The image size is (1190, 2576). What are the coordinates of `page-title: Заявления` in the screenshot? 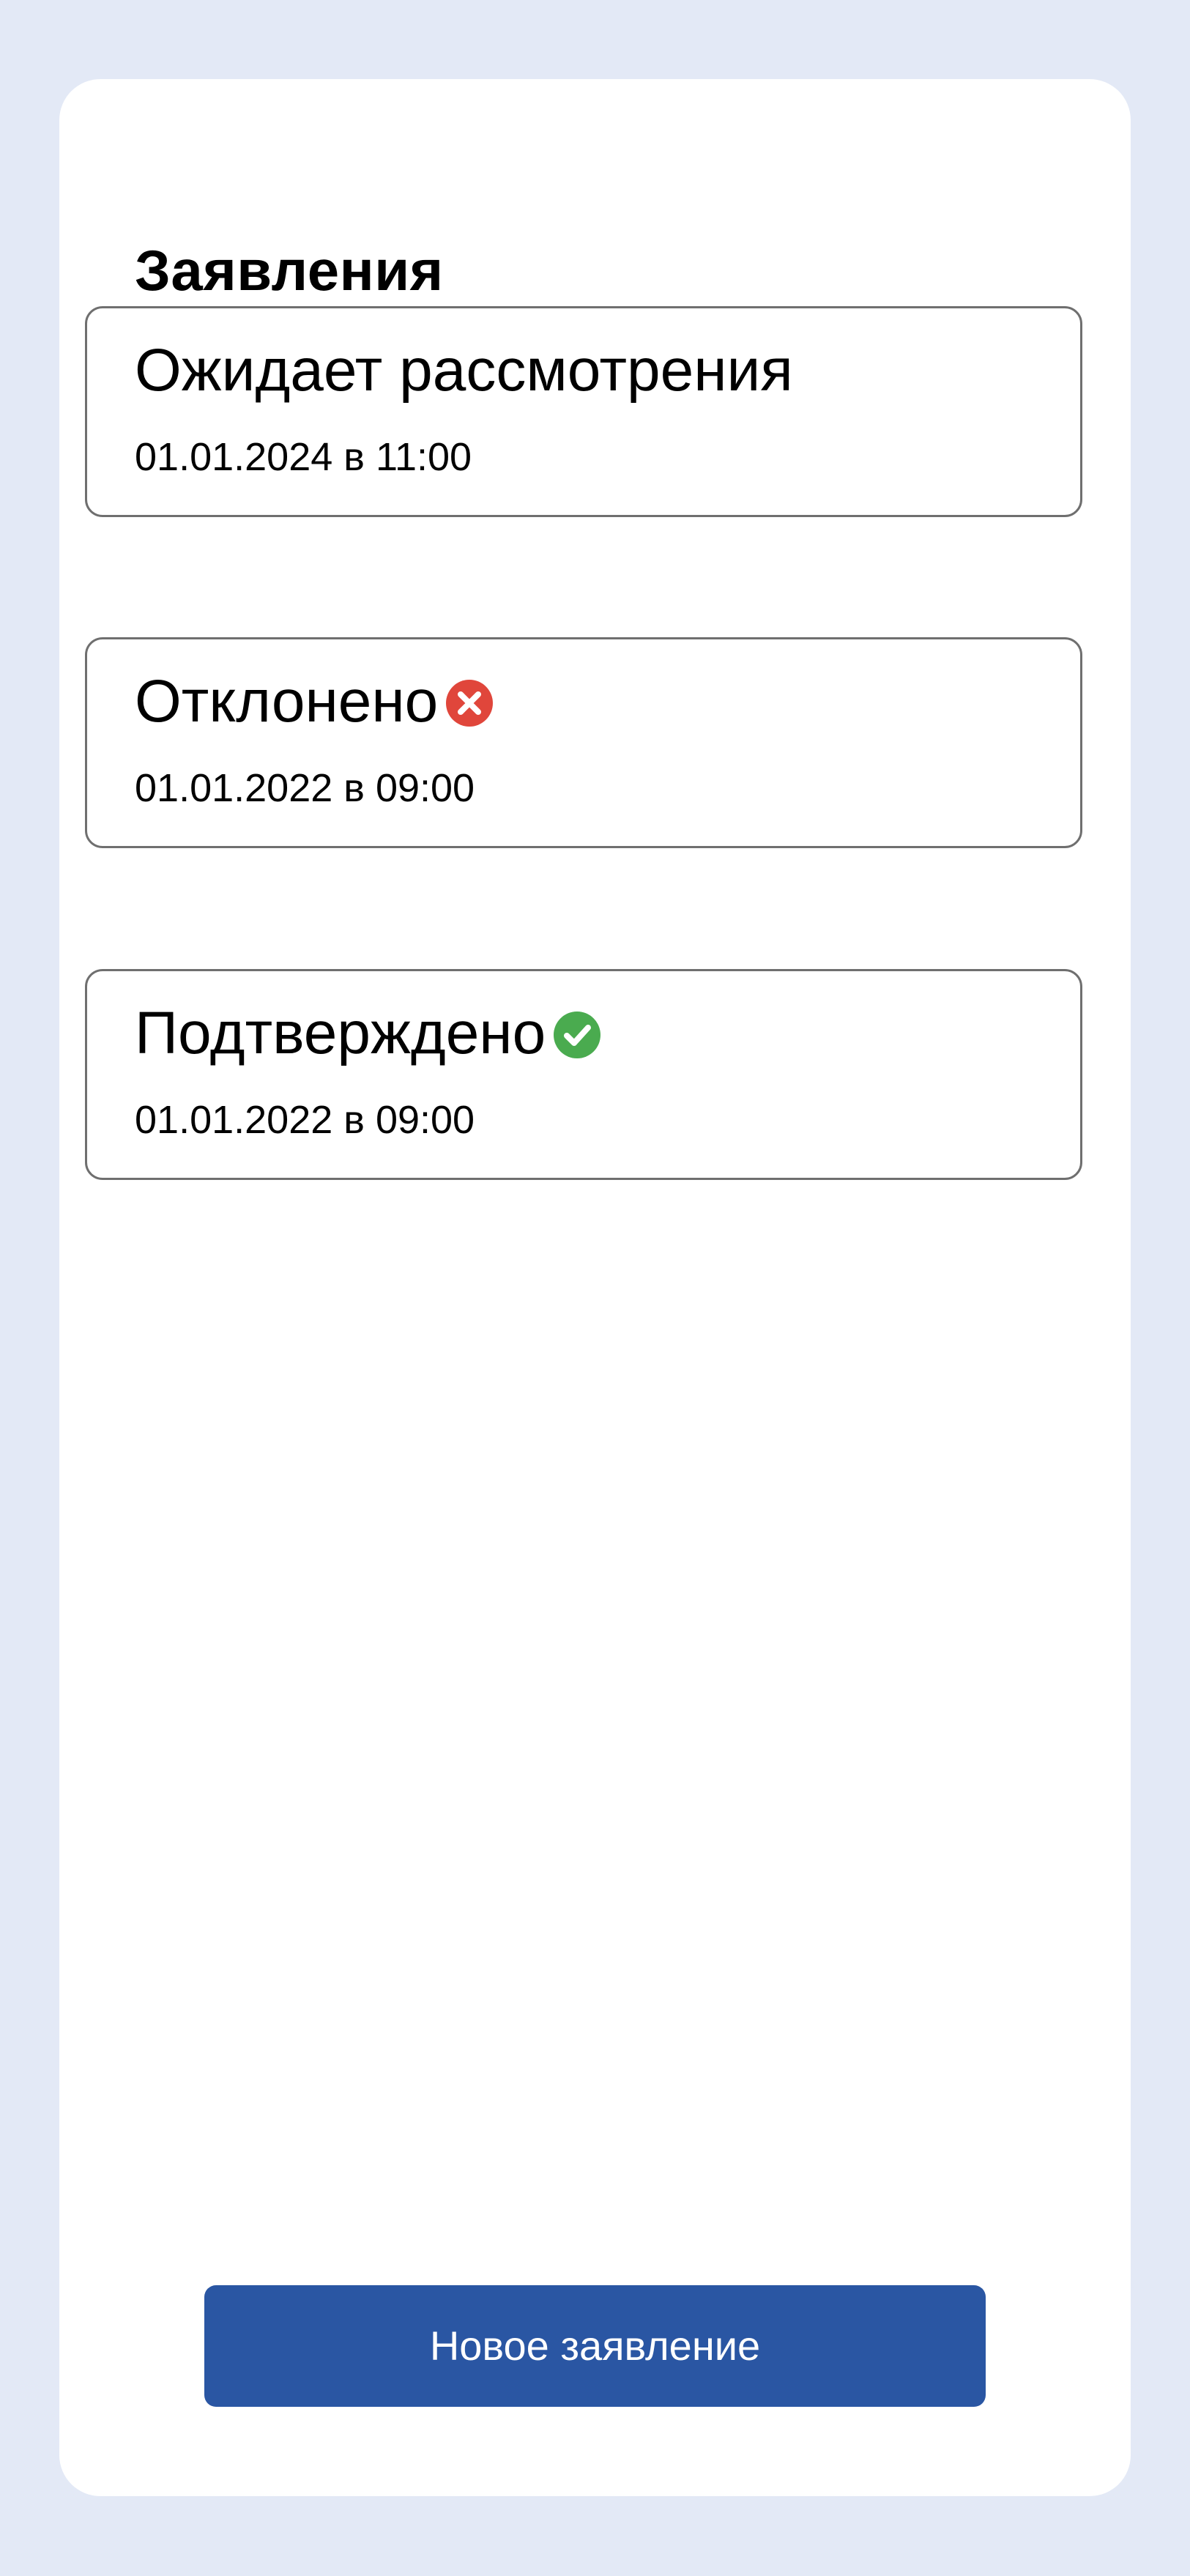 It's located at (289, 270).